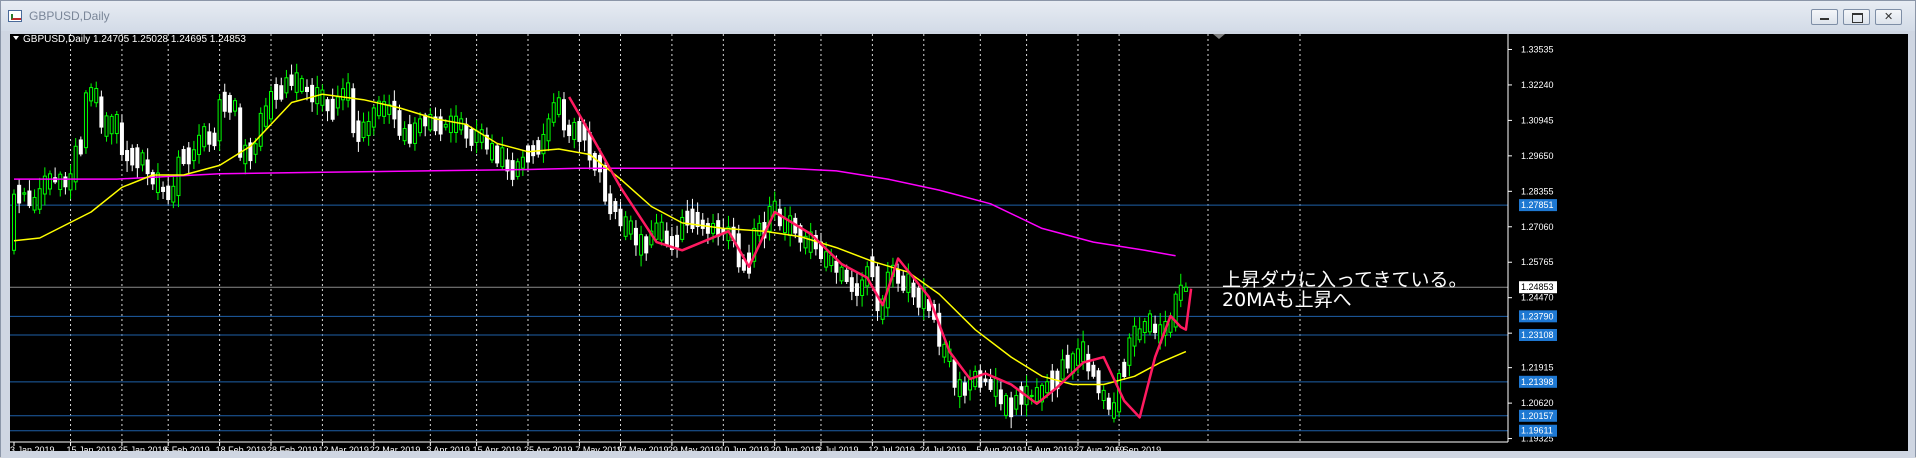  What do you see at coordinates (1344, 280) in the screenshot?
I see `annotation-line-1: 上昇ダウに入ってきている。` at bounding box center [1344, 280].